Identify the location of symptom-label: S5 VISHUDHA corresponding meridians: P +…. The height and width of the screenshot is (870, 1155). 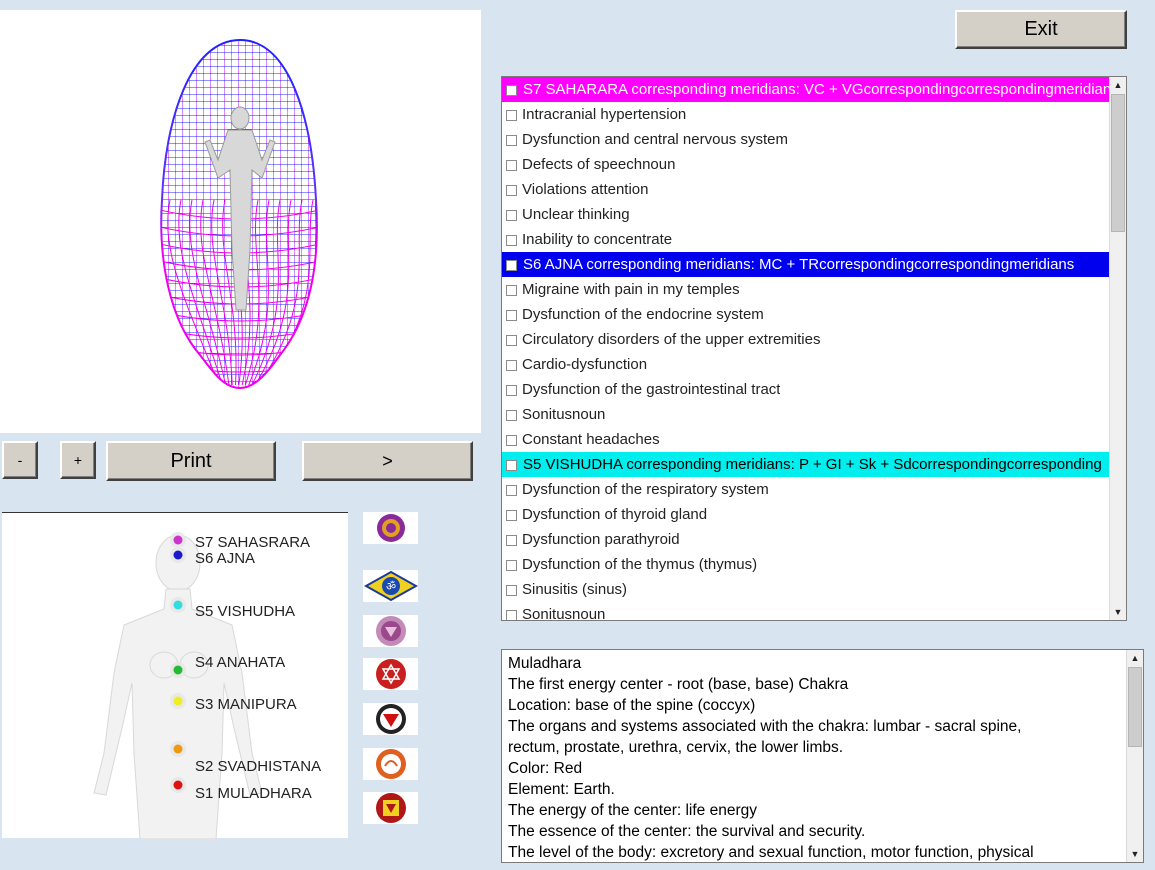
(812, 464).